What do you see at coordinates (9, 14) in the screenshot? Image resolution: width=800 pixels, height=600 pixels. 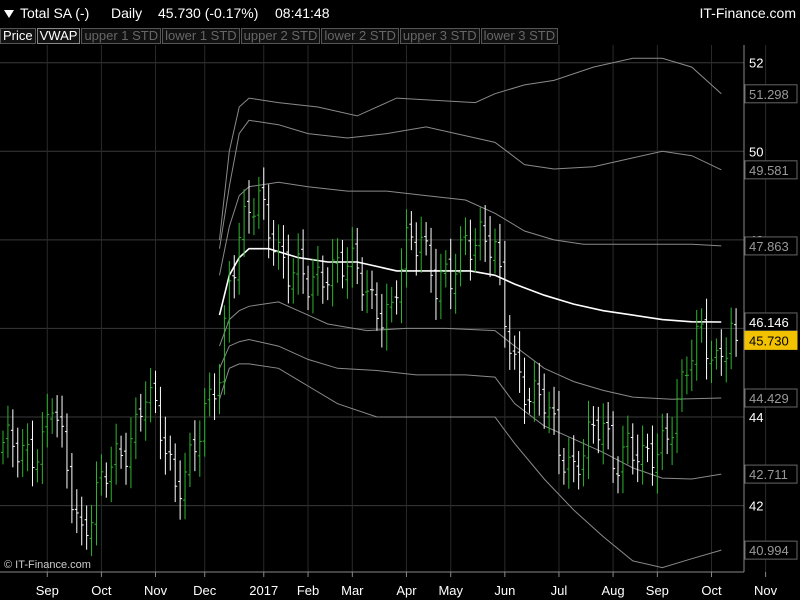 I see `dropdown-arrow-icon` at bounding box center [9, 14].